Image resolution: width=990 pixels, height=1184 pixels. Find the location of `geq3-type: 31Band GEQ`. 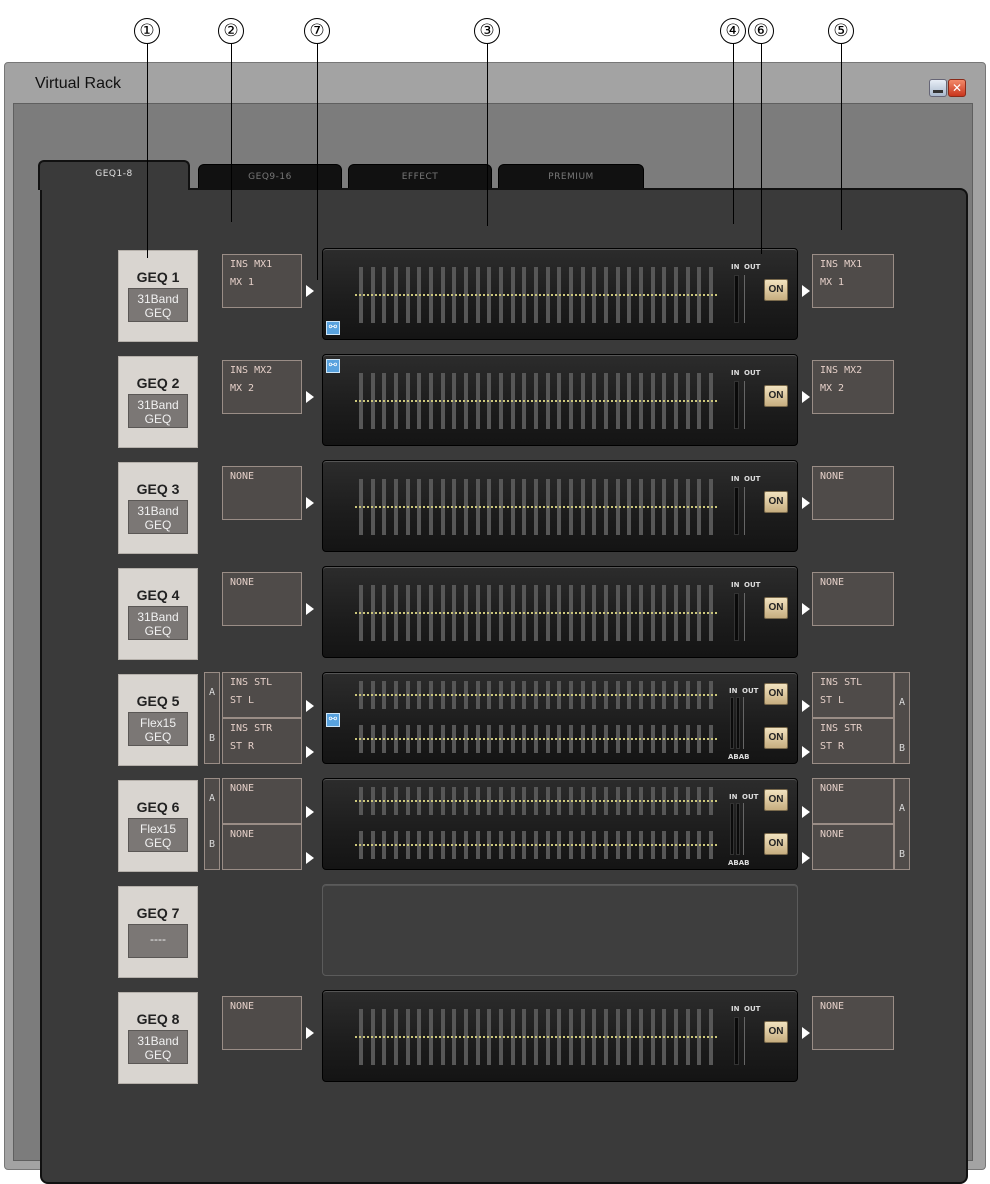

geq3-type: 31Band GEQ is located at coordinates (158, 517).